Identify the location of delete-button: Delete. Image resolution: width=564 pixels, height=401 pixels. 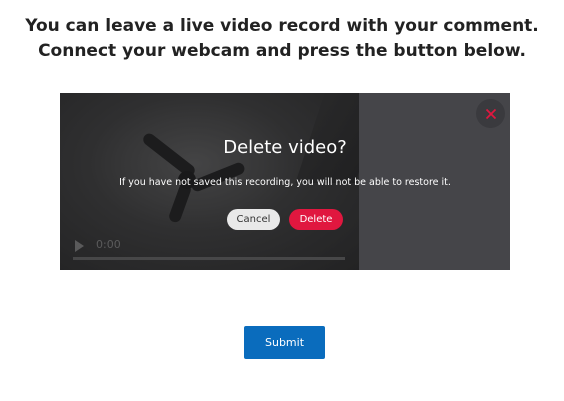
(316, 219).